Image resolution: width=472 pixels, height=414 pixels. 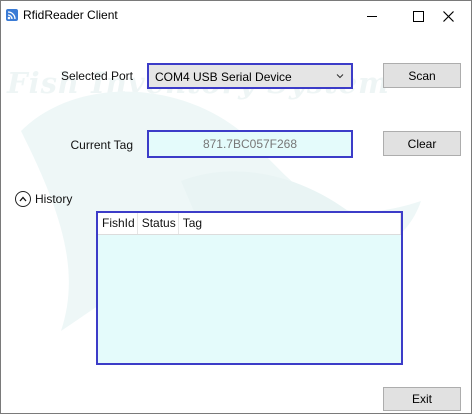 What do you see at coordinates (422, 143) in the screenshot?
I see `clear-button: Clear` at bounding box center [422, 143].